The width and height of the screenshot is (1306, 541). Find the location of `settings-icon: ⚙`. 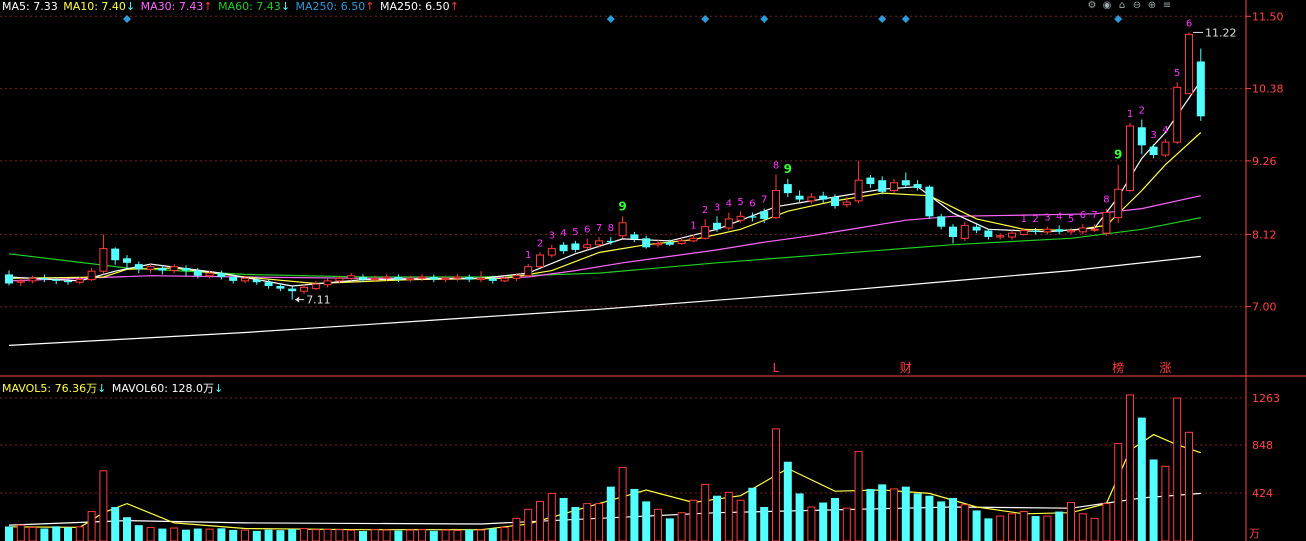

settings-icon: ⚙ is located at coordinates (1092, 6).